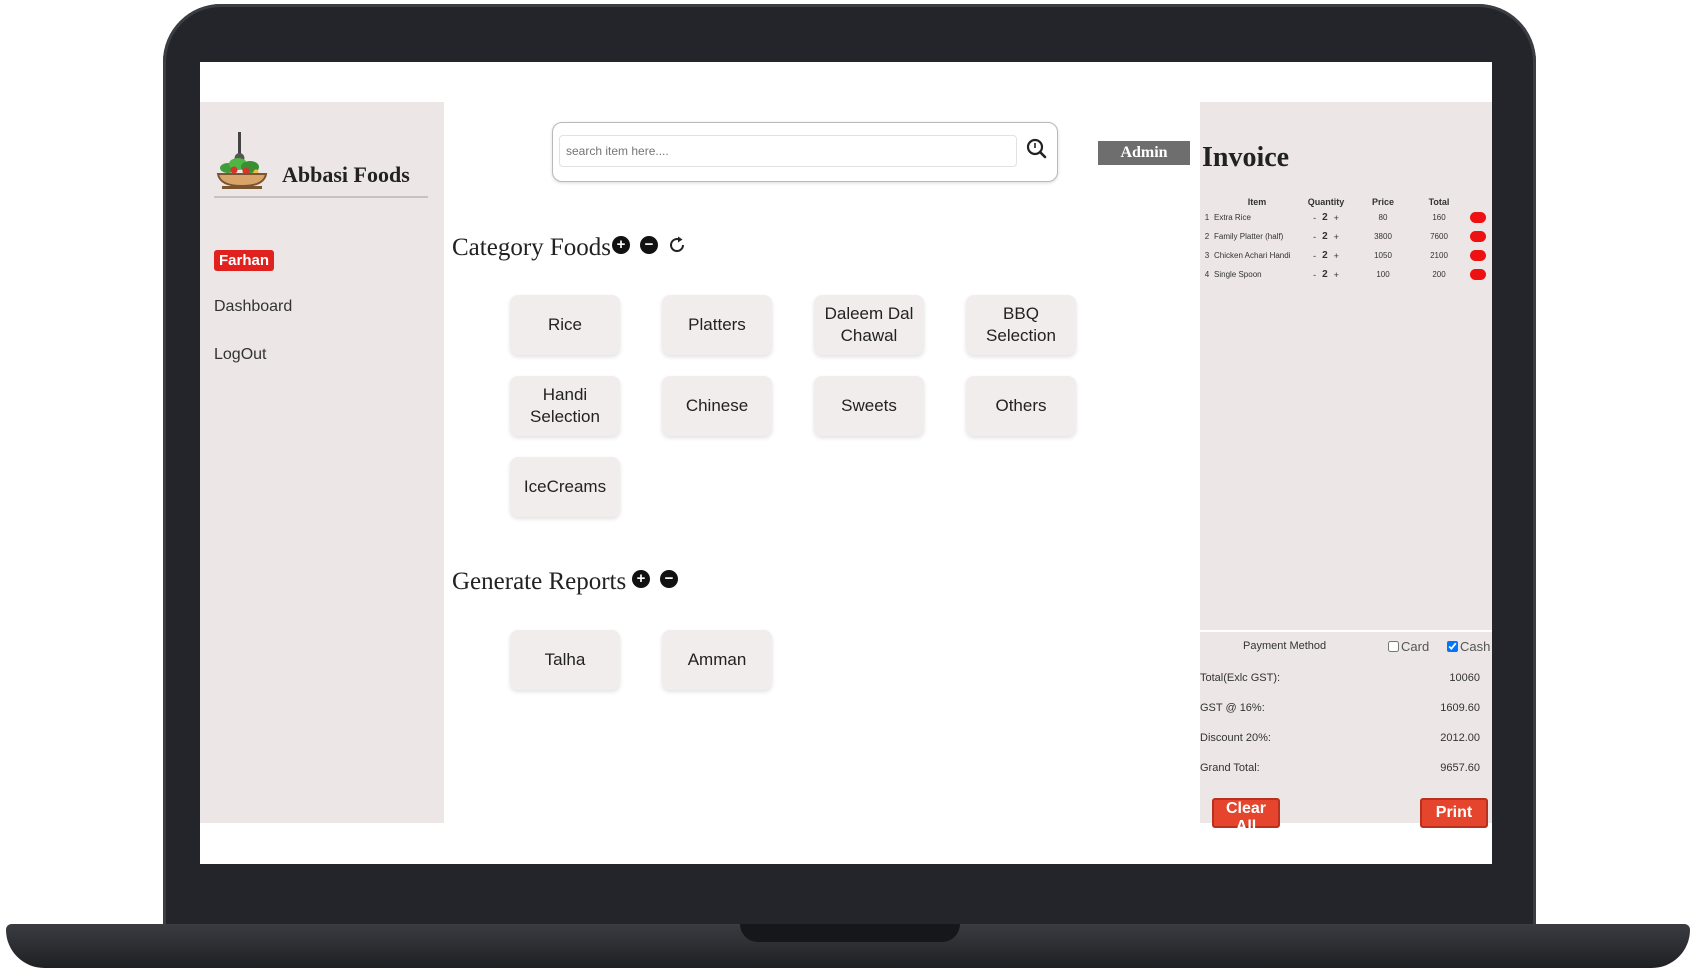  I want to click on print-button: Print, so click(1454, 813).